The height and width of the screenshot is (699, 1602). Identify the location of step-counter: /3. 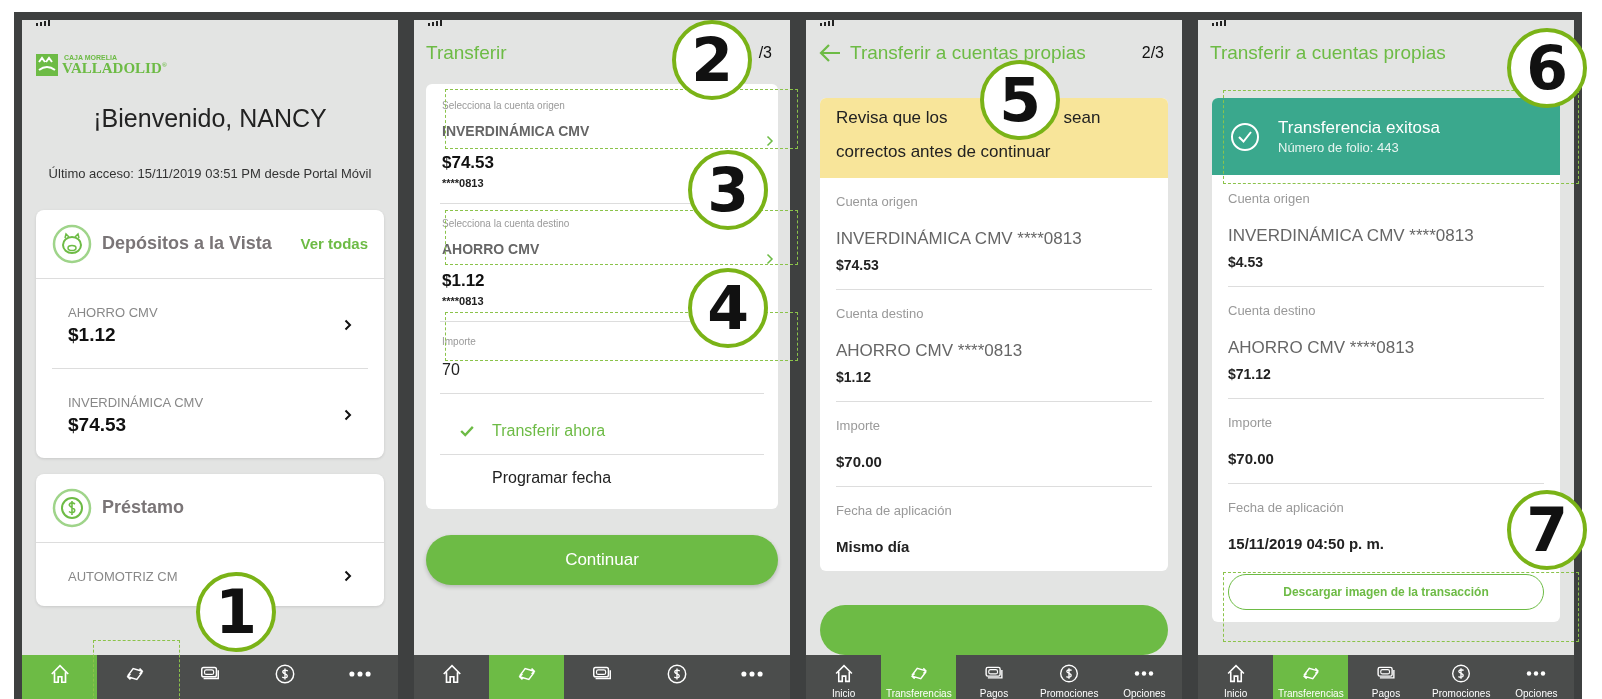
(765, 53).